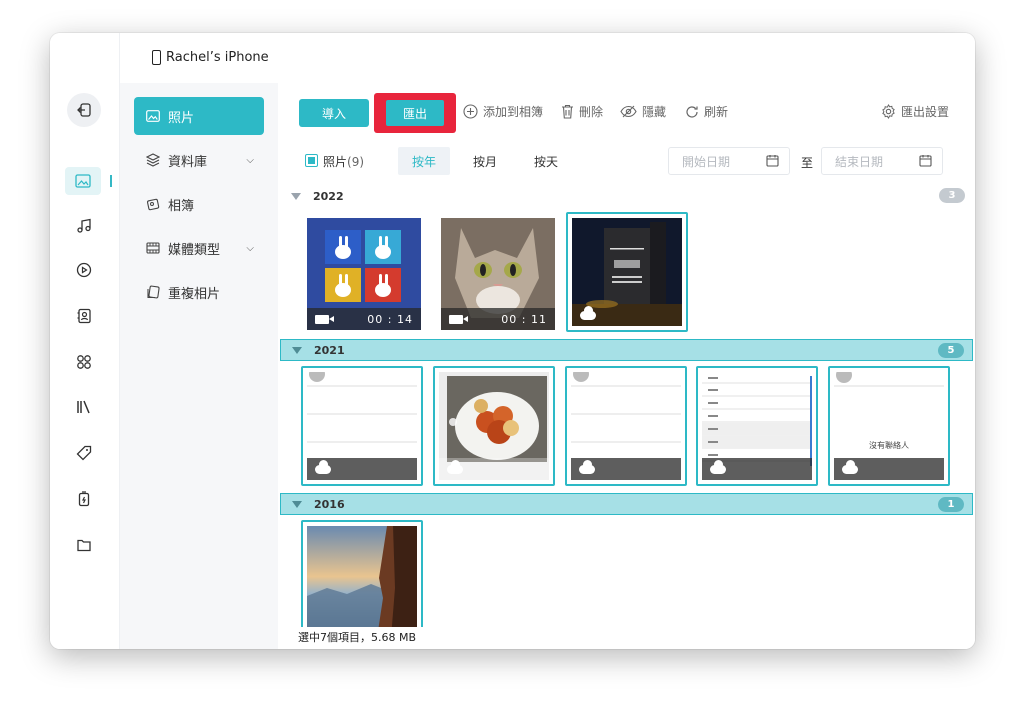 The width and height of the screenshot is (1024, 714). I want to click on hide-label: 隱藏, so click(654, 112).